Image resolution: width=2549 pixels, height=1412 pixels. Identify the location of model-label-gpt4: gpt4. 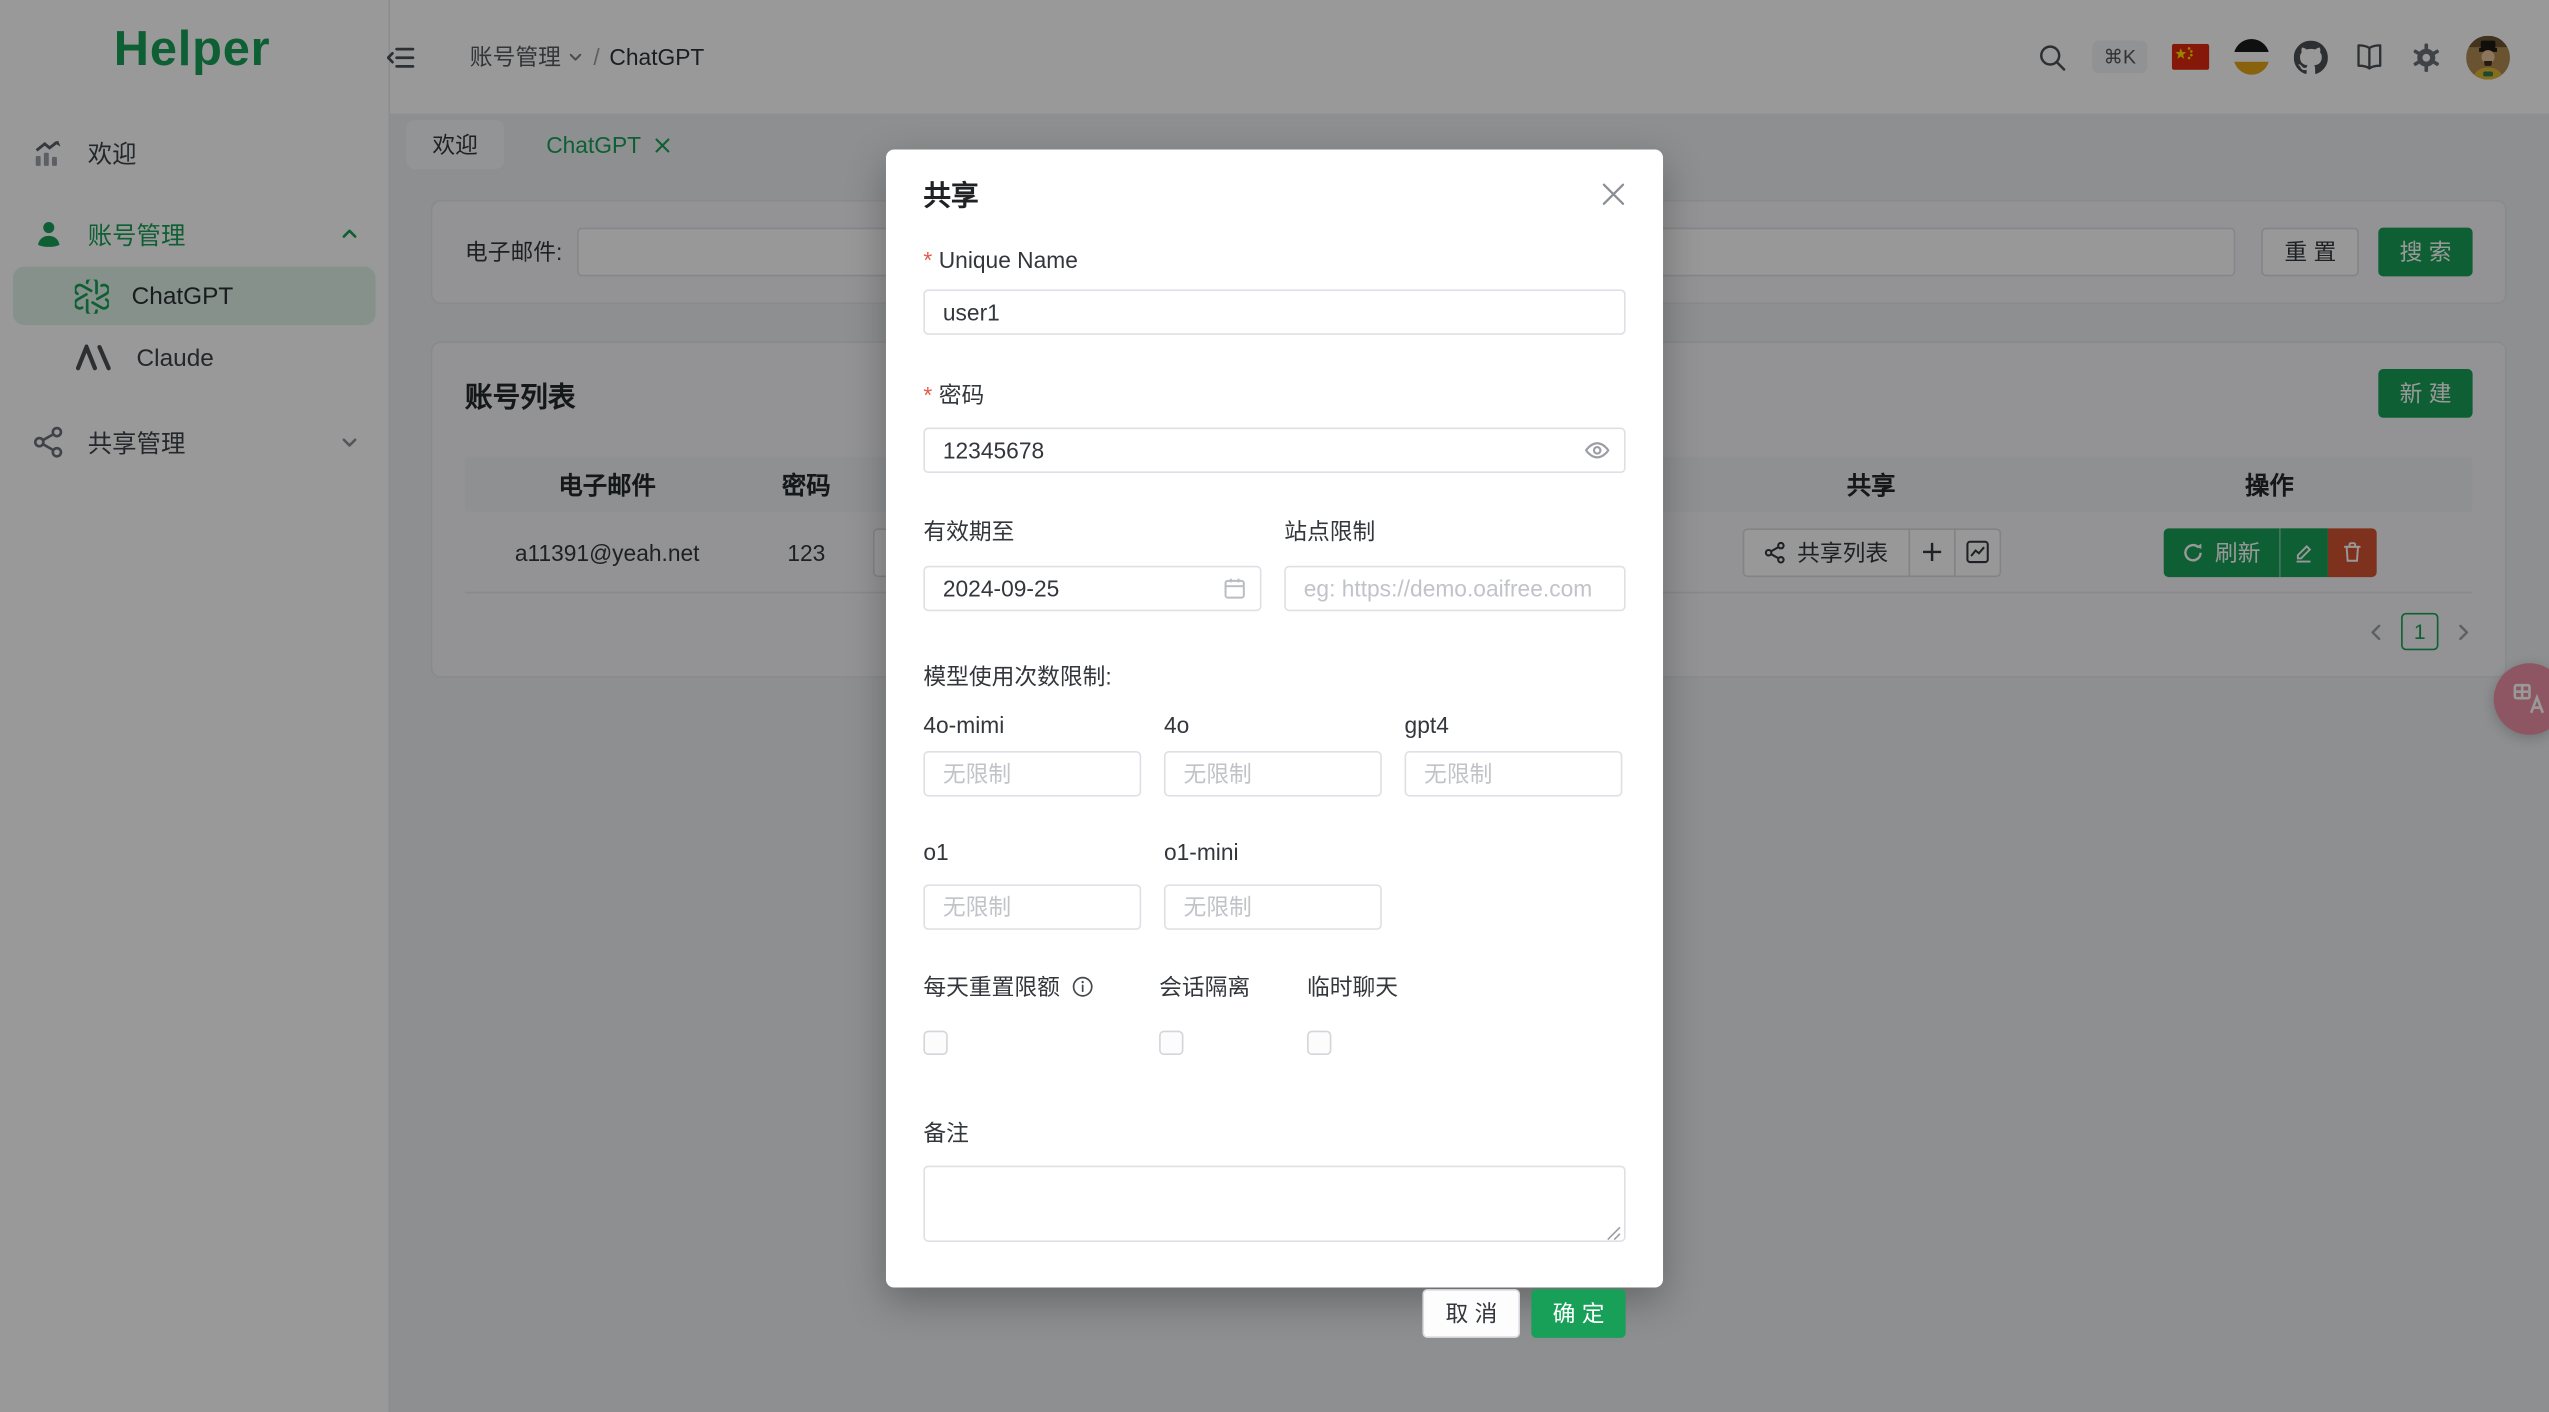
(1426, 725).